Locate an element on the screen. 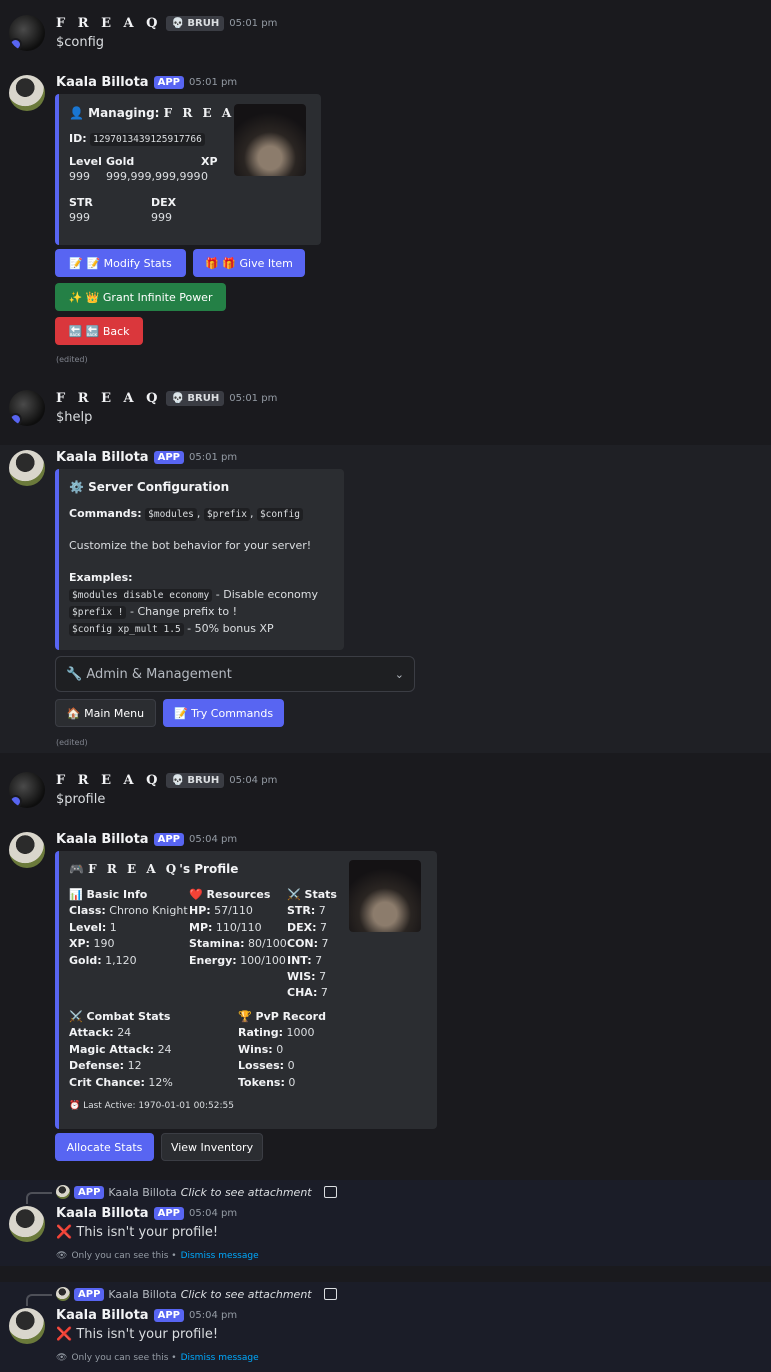 The width and height of the screenshot is (771, 1372). examples-label: Examples: is located at coordinates (101, 577).